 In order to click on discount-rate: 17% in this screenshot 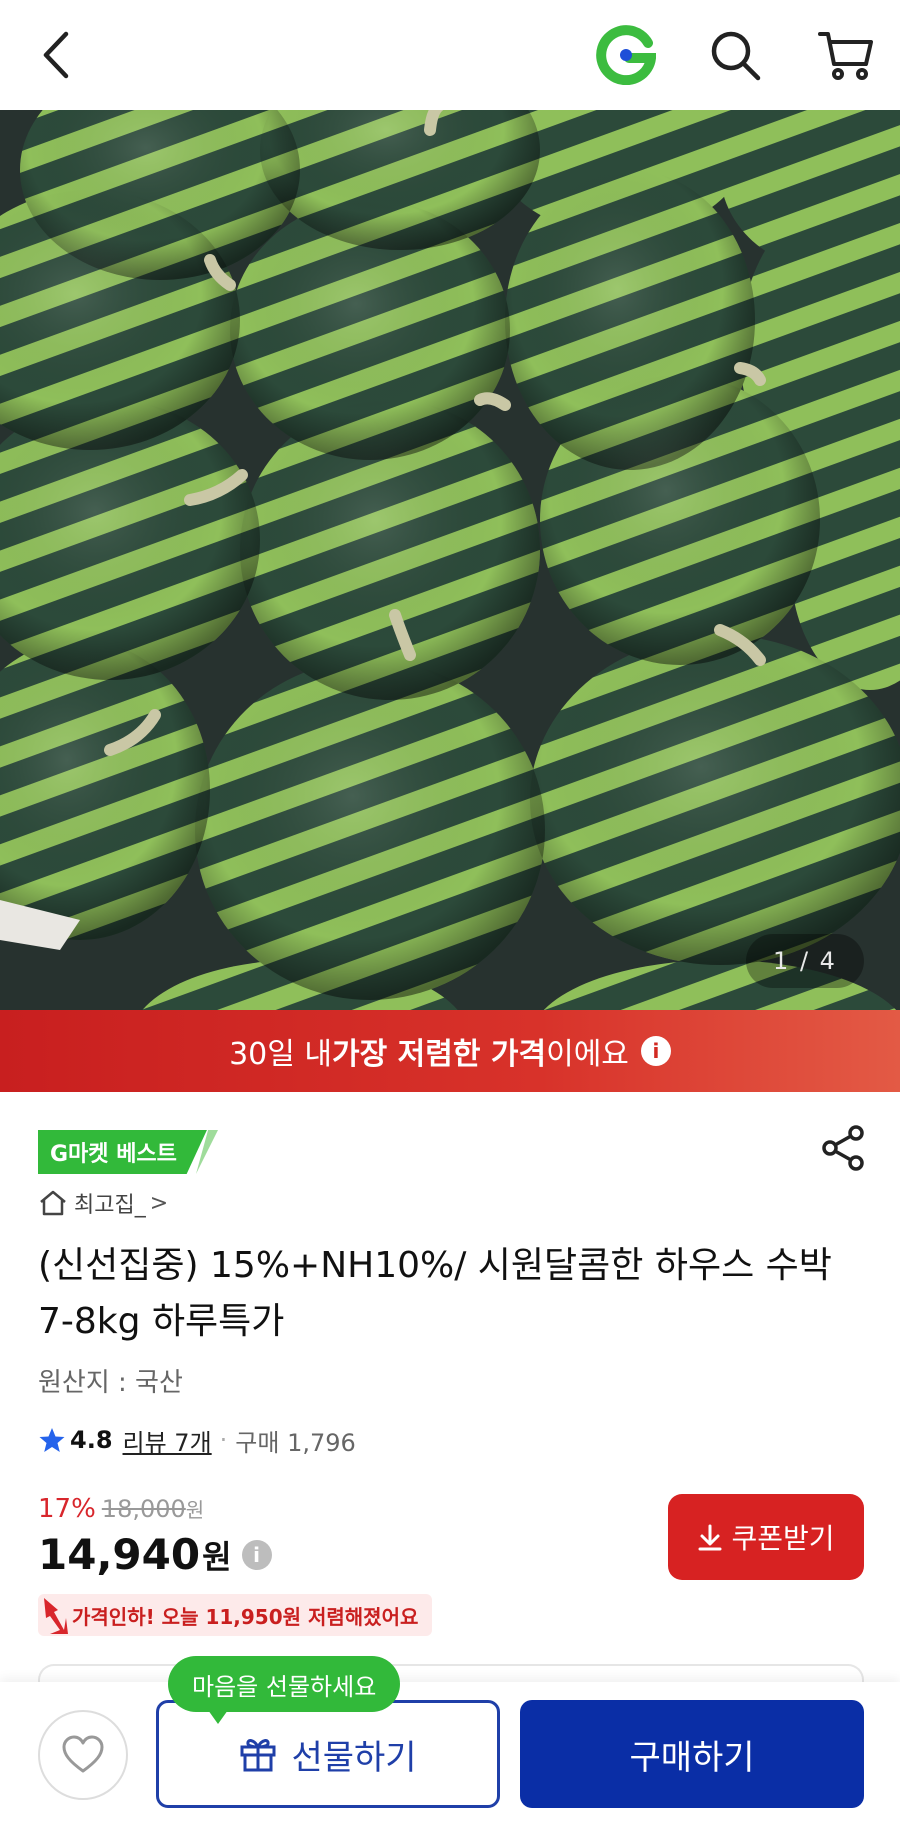, I will do `click(67, 1509)`.